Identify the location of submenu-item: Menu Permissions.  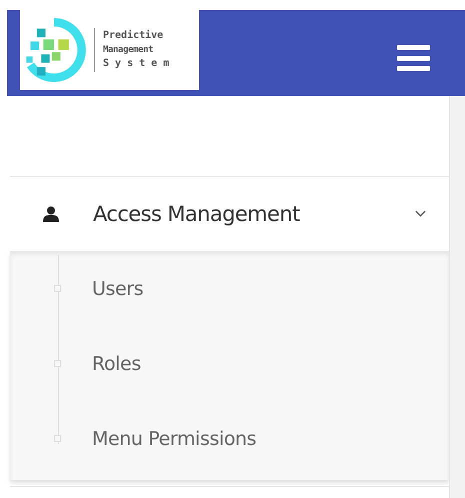
(174, 439).